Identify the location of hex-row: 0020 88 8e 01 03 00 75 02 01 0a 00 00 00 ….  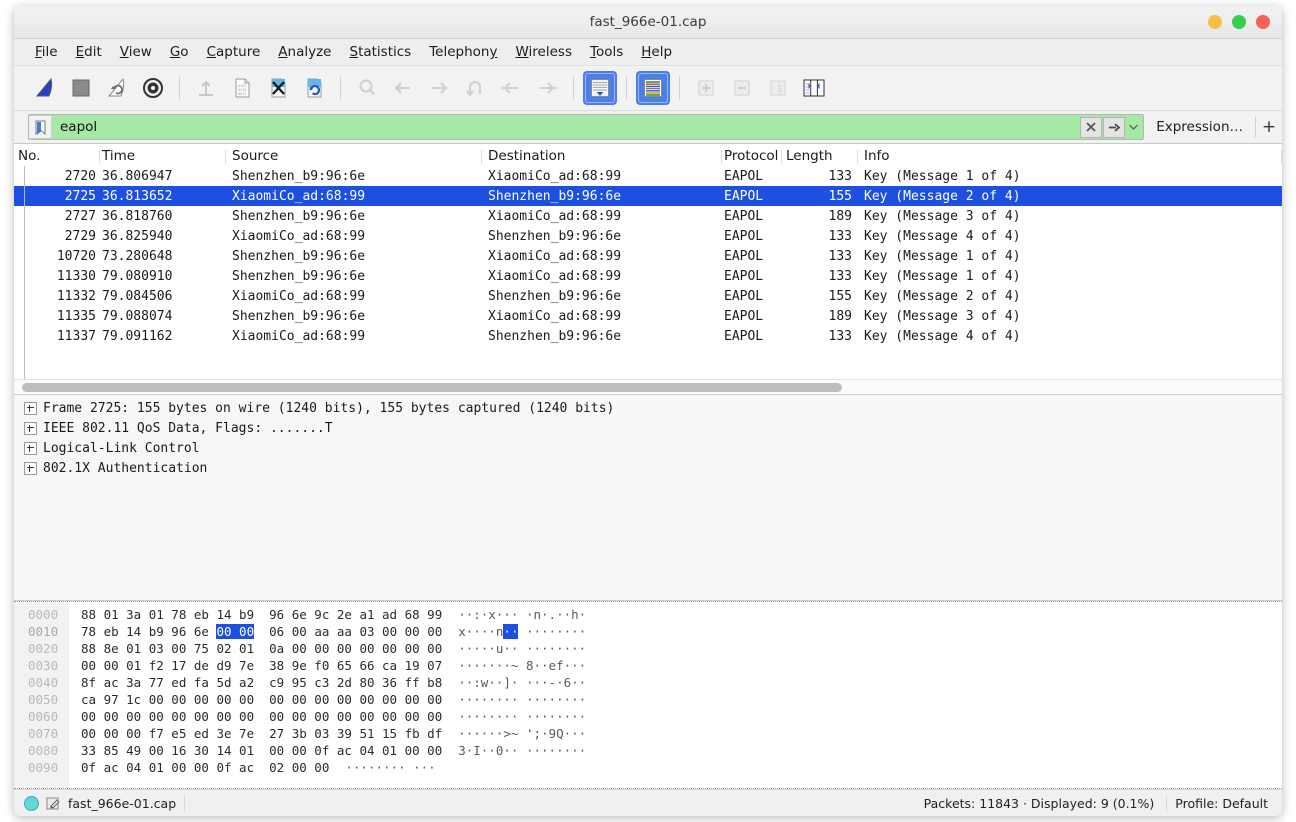
(648, 648).